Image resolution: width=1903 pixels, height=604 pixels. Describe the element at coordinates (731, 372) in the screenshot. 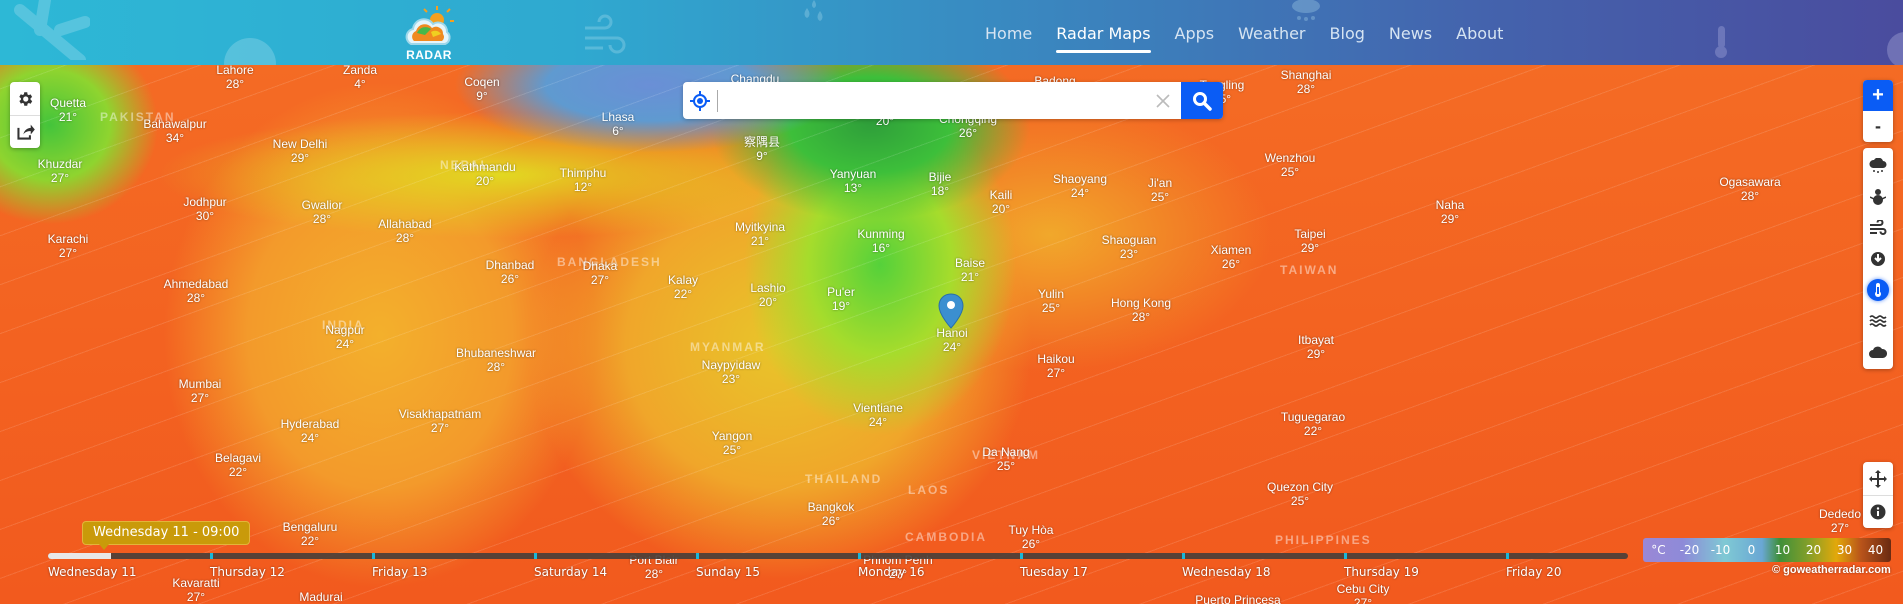

I see `city-label: Naypyidaw 23°` at that location.